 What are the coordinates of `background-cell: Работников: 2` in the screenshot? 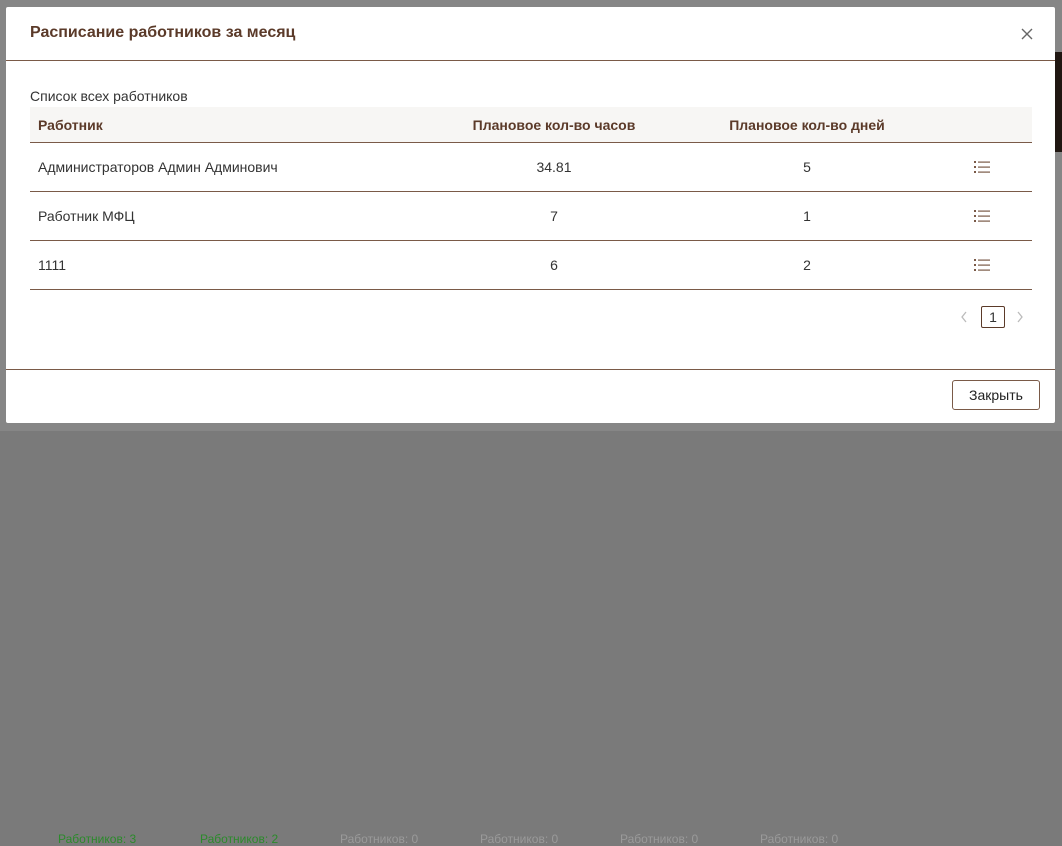 It's located at (239, 839).